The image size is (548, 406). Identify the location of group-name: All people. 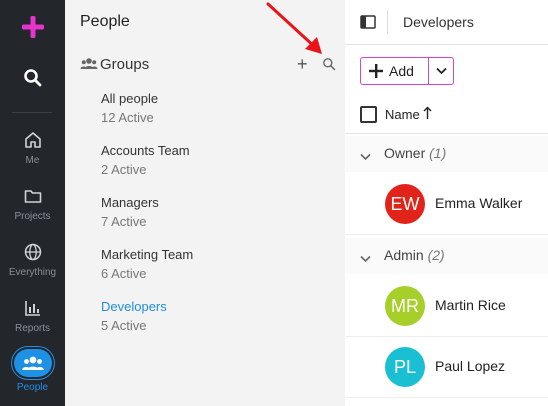
(130, 98).